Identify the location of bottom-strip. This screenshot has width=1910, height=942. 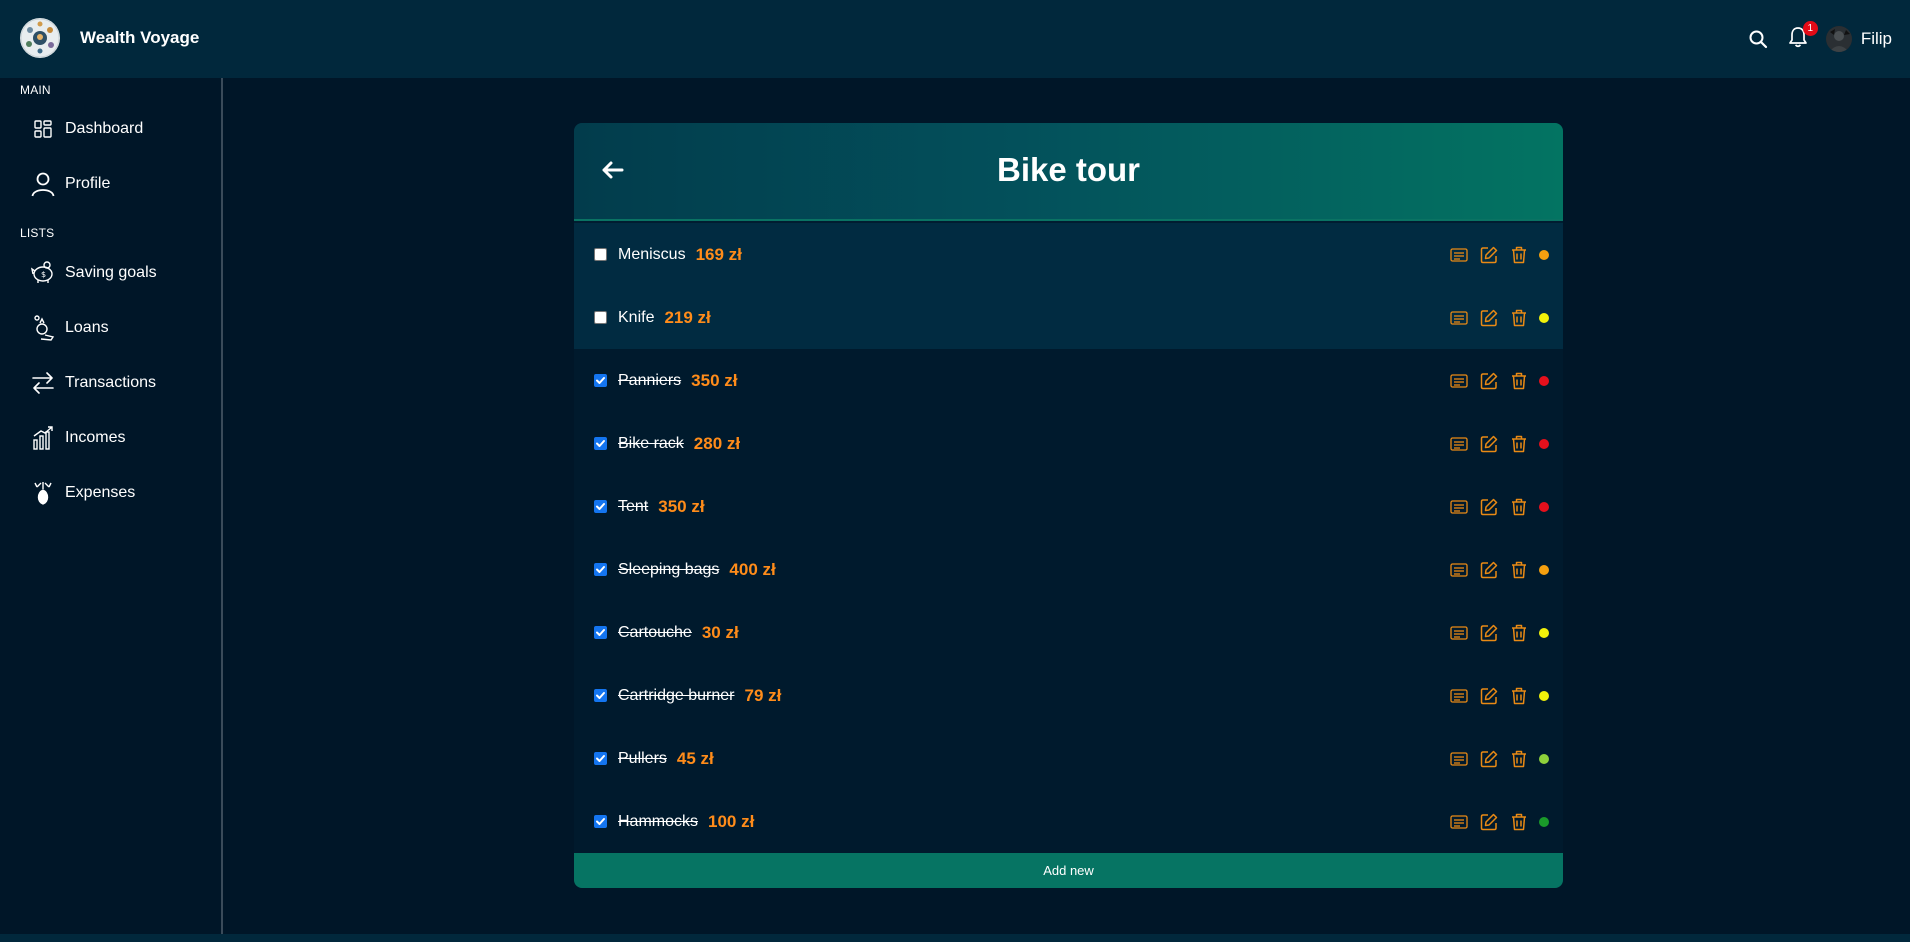
(955, 938).